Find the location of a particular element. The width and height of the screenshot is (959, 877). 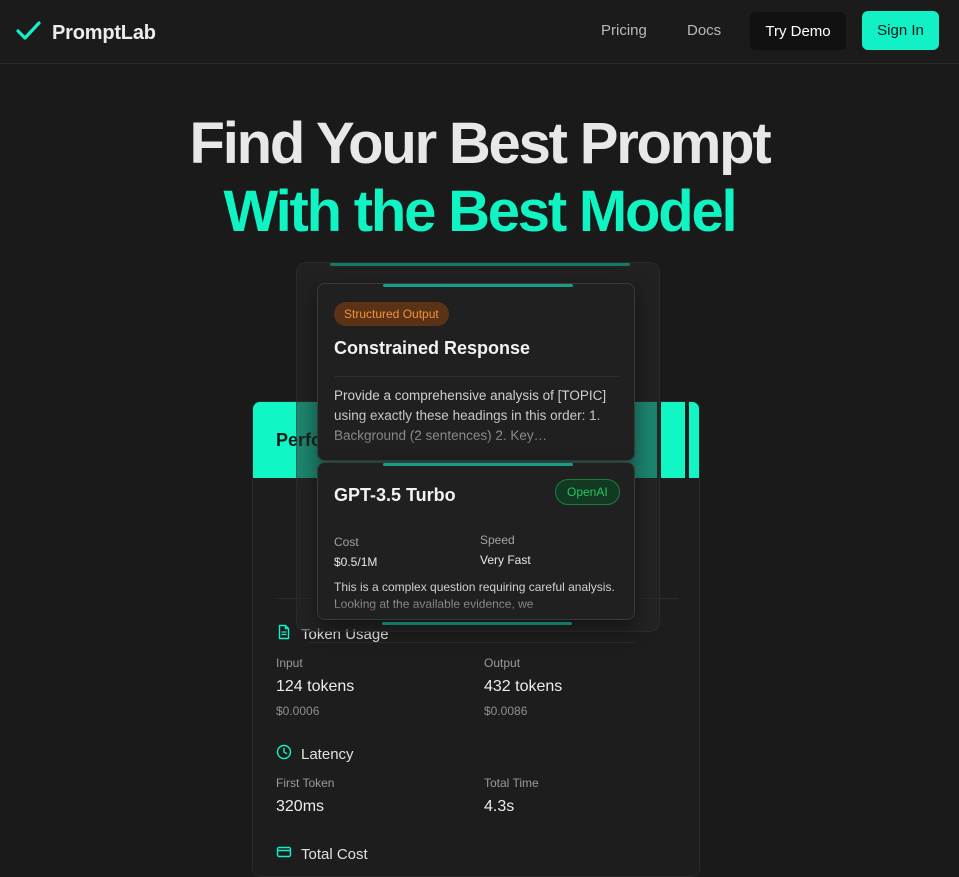

nav-link-docs: Docs is located at coordinates (704, 30).